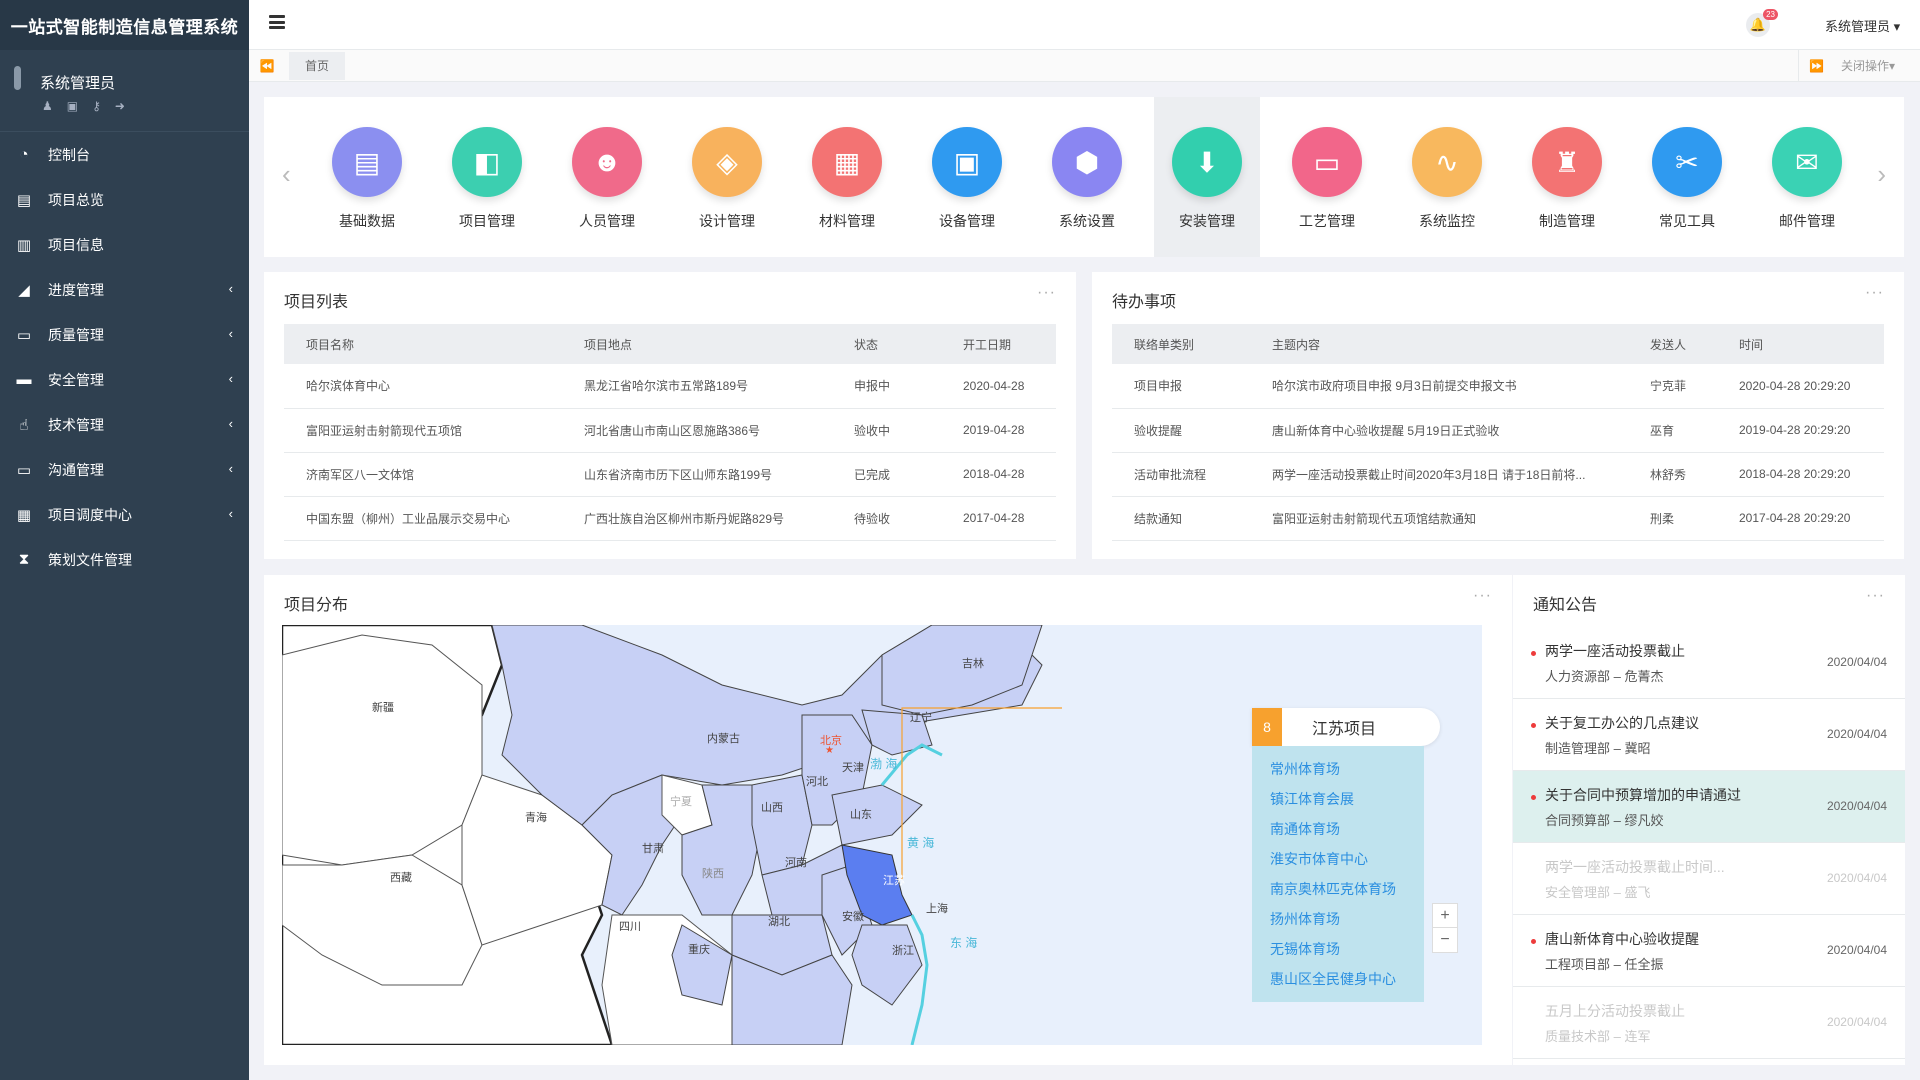 Image resolution: width=1920 pixels, height=1080 pixels. Describe the element at coordinates (124, 424) in the screenshot. I see `sidebar-item-tech: ☝ 技术管理 ‹` at that location.